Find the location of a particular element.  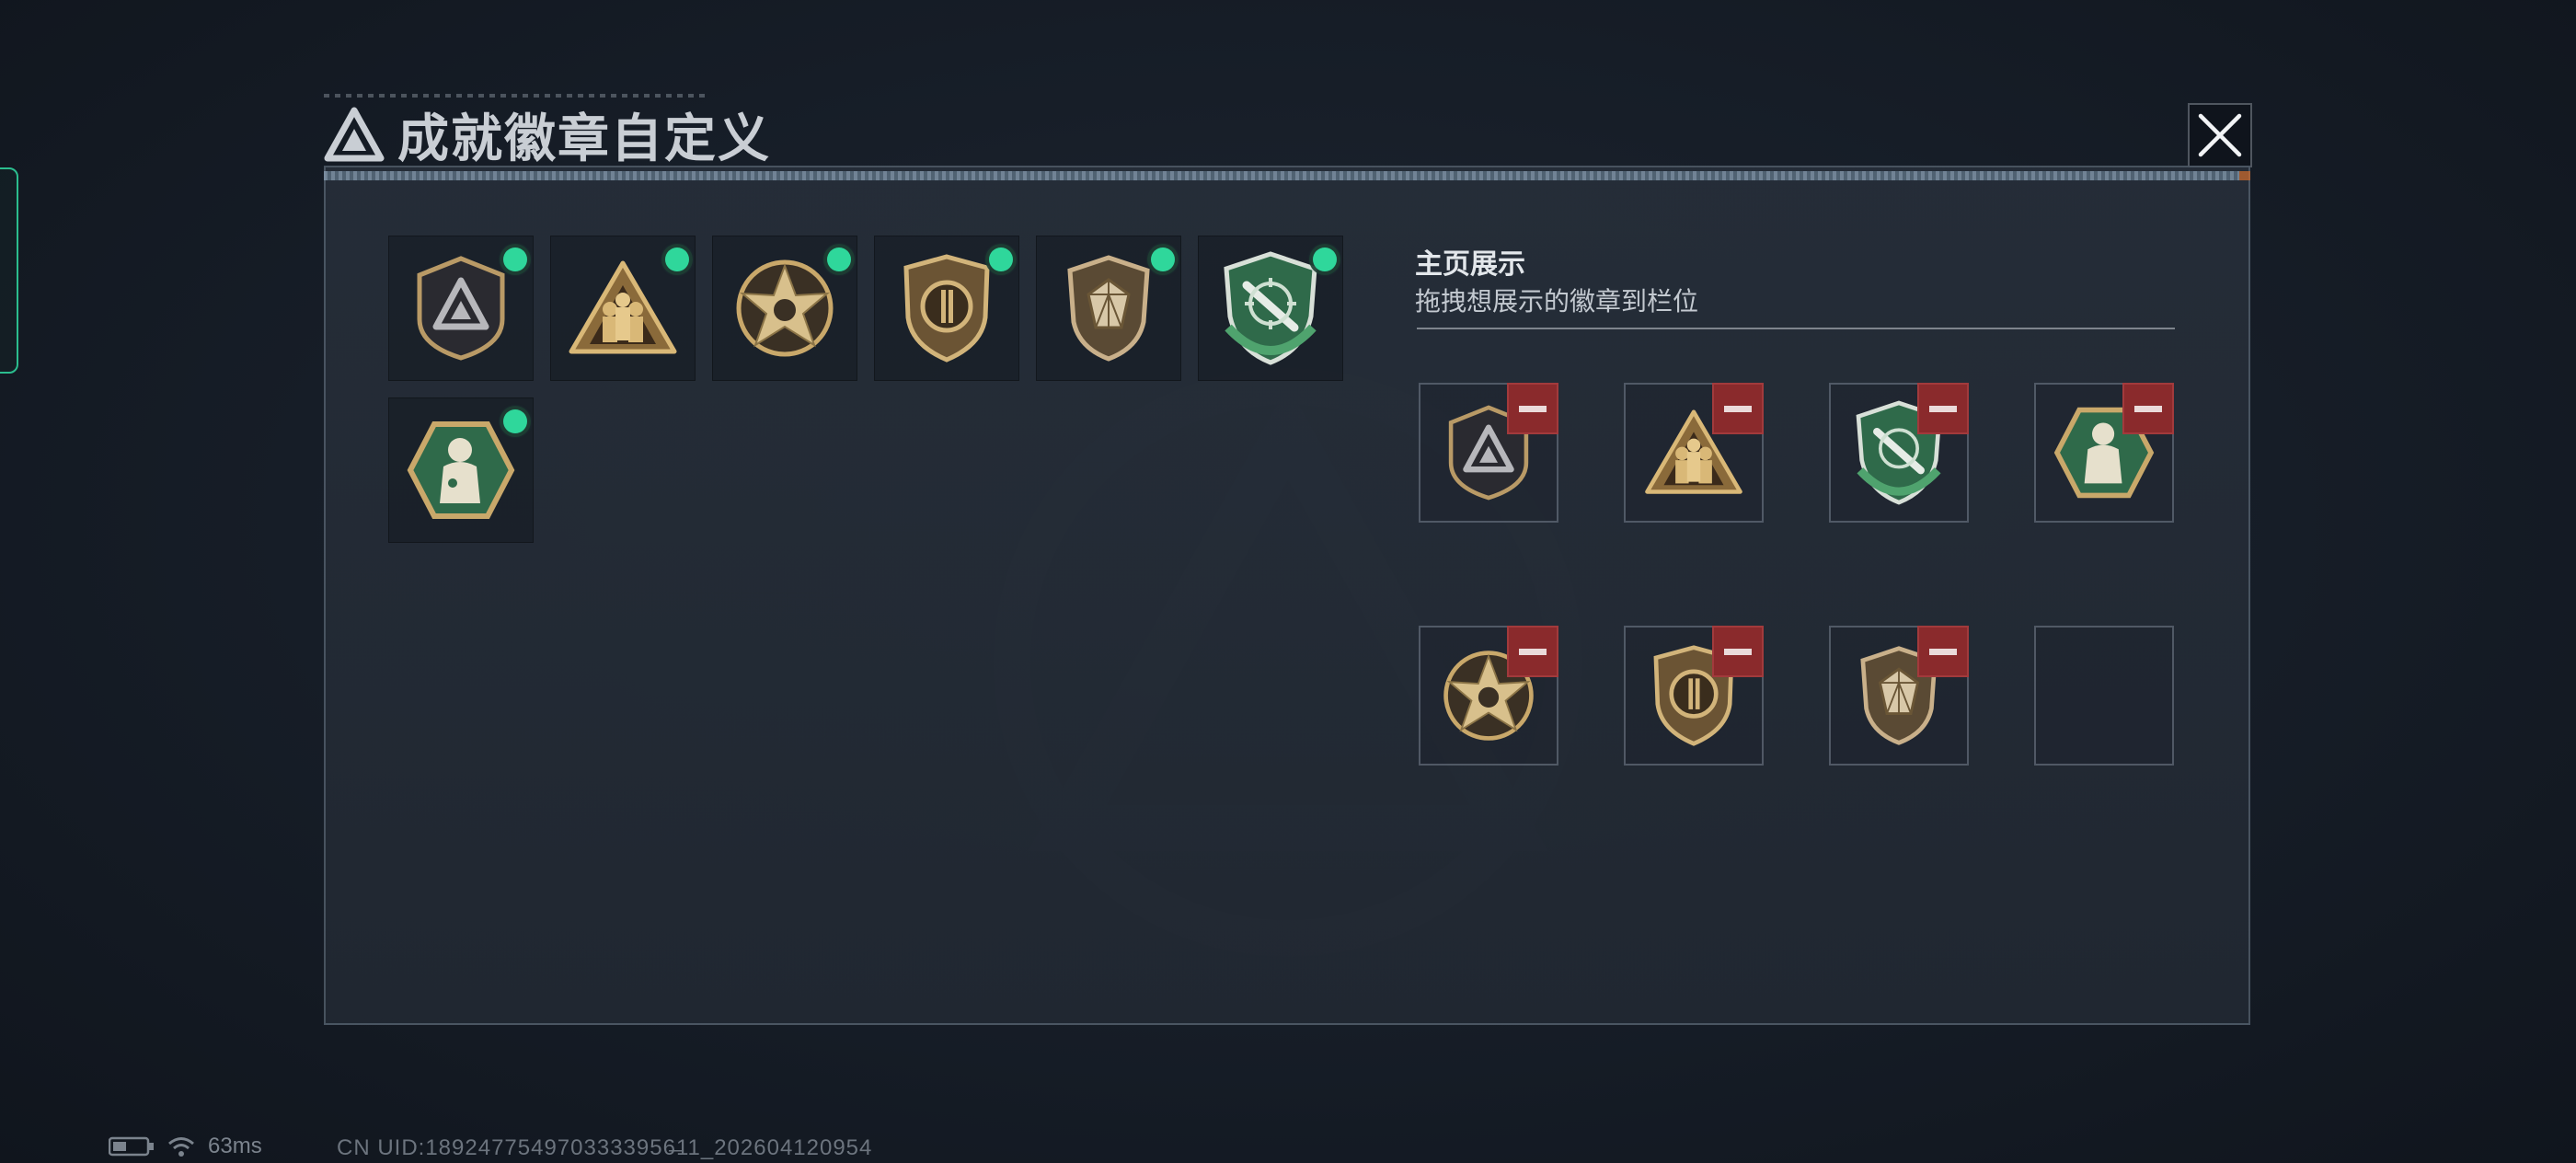

side-drawer-tab is located at coordinates (9, 270).